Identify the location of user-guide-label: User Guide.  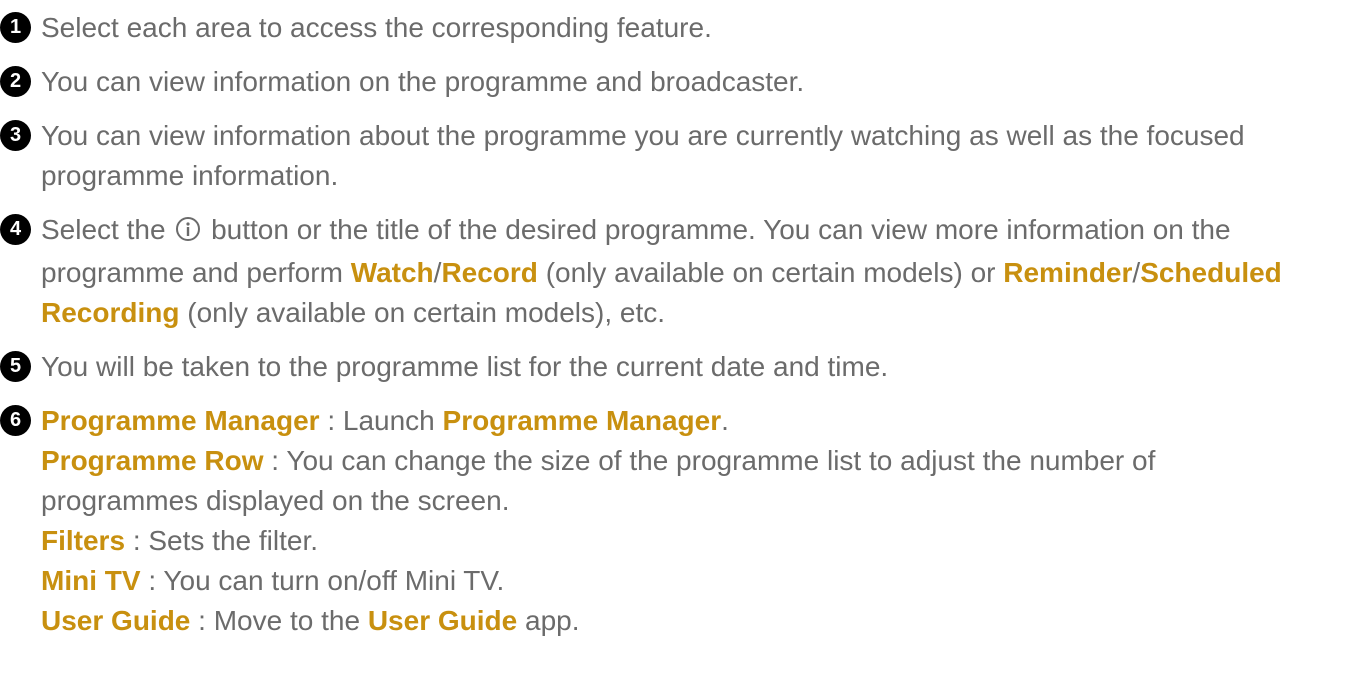
(116, 620).